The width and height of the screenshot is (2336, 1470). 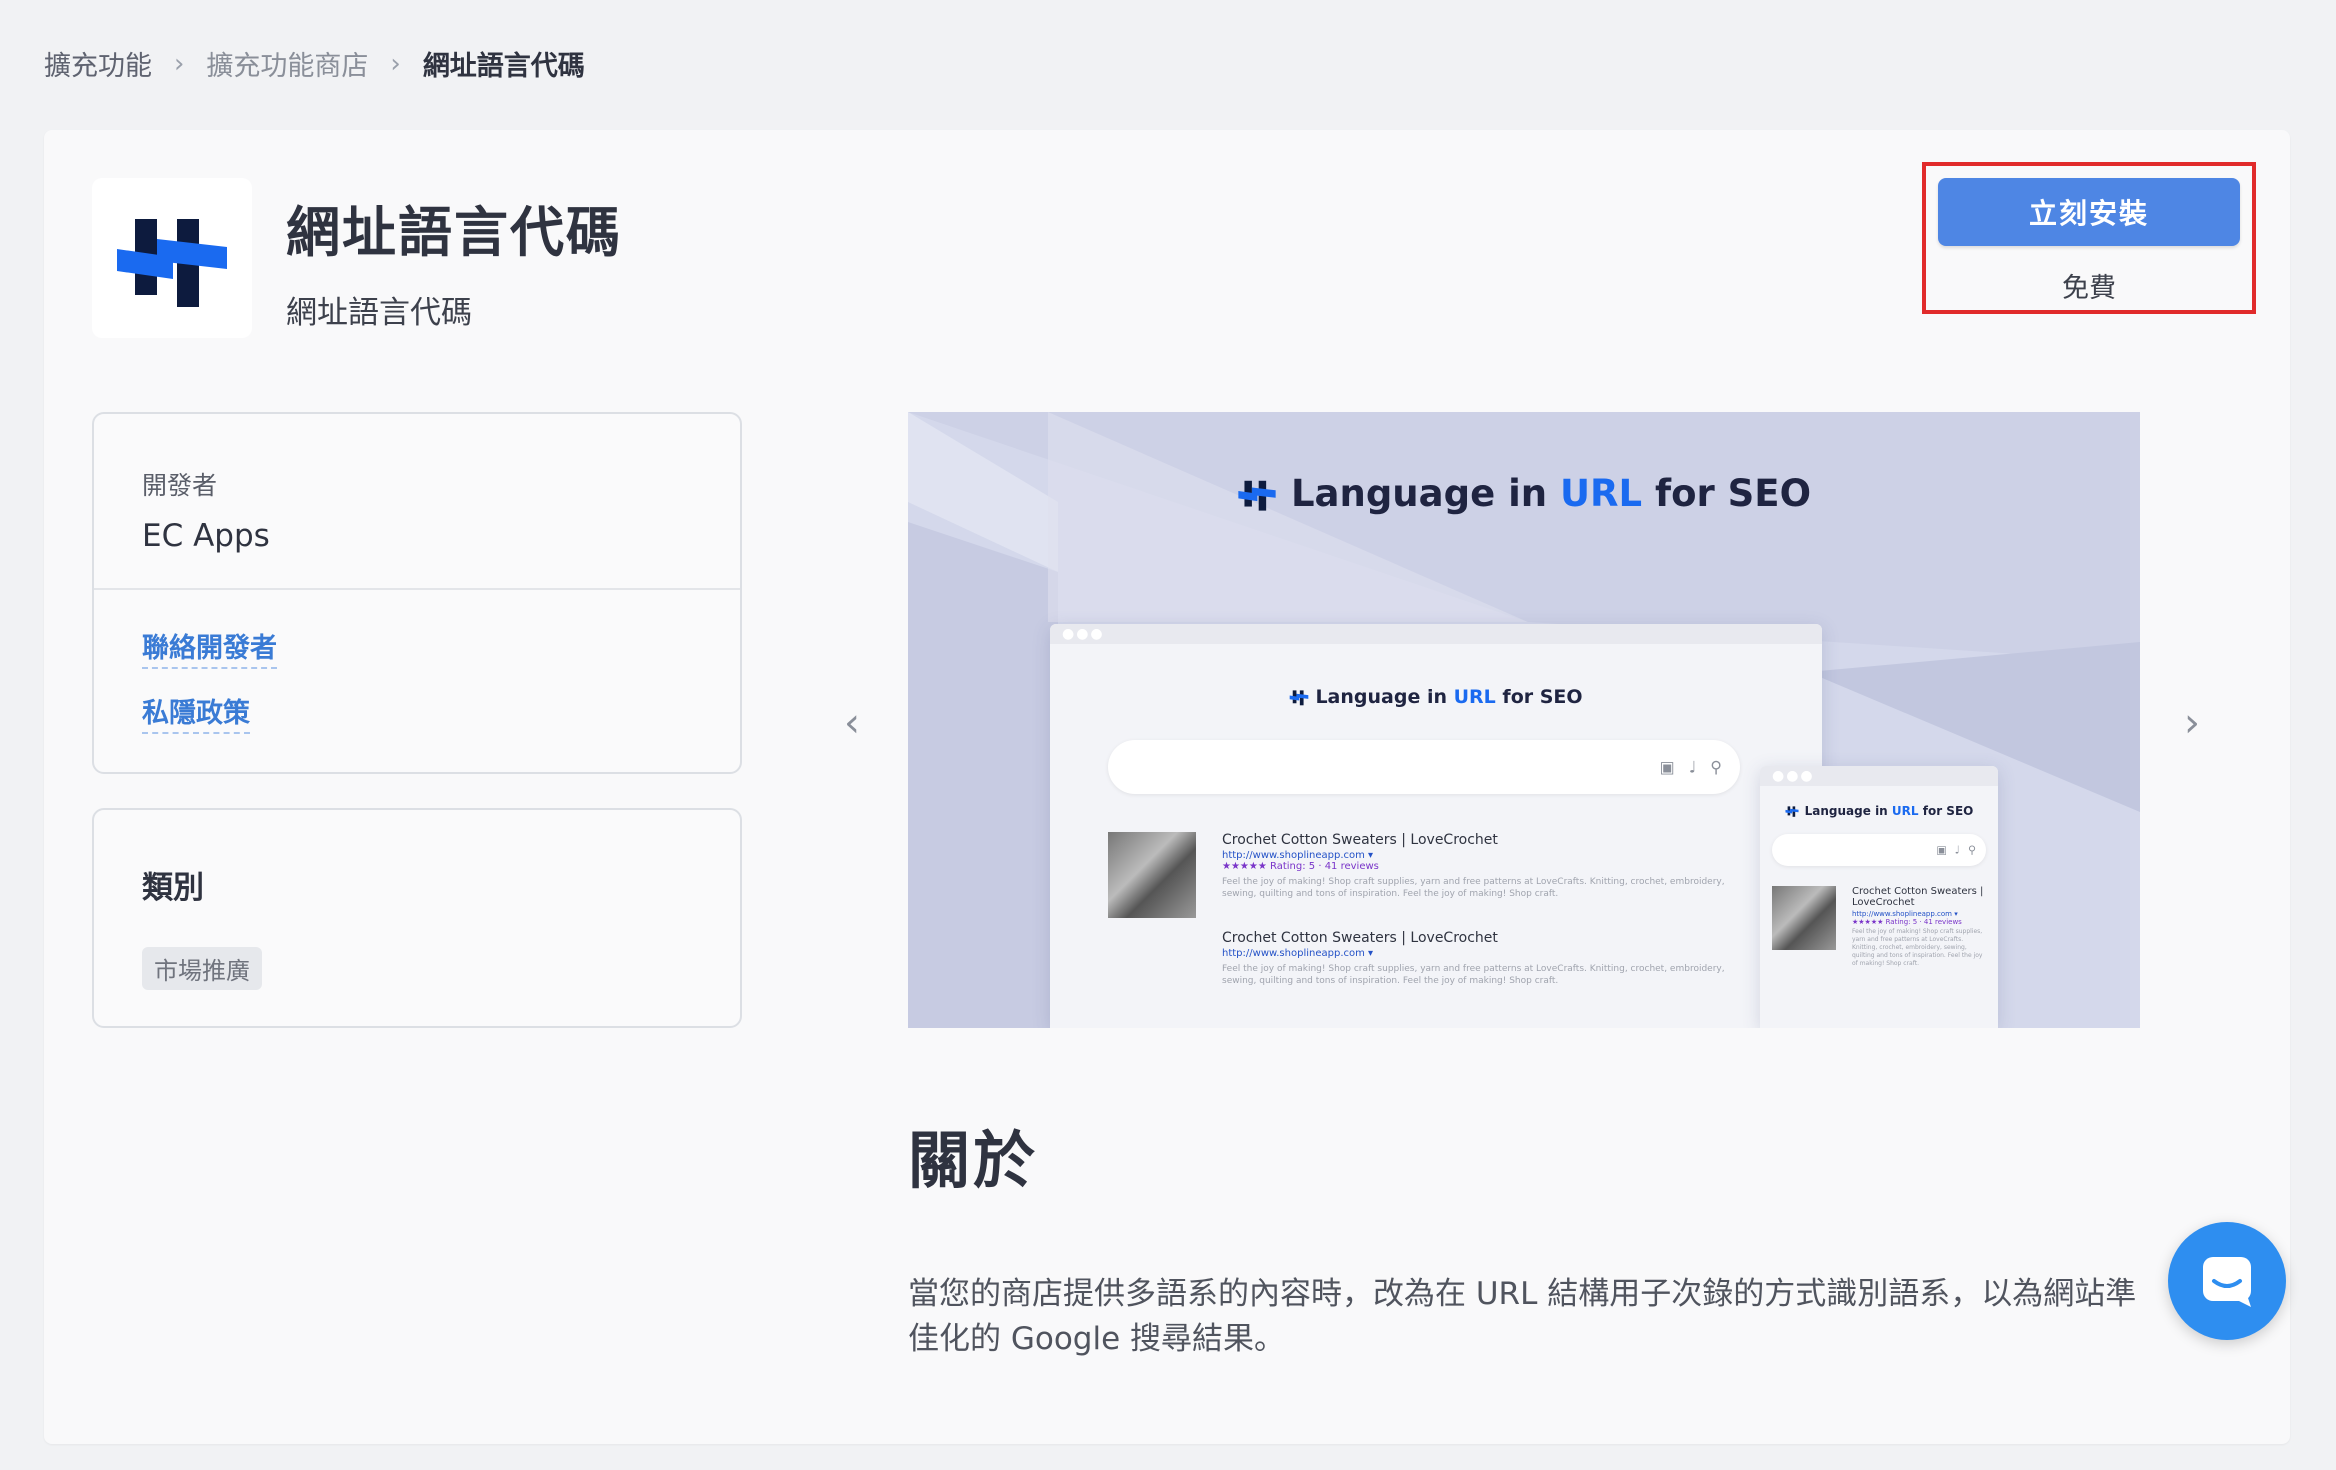 I want to click on mockup-title: Language in URL for SEO, so click(x=1436, y=697).